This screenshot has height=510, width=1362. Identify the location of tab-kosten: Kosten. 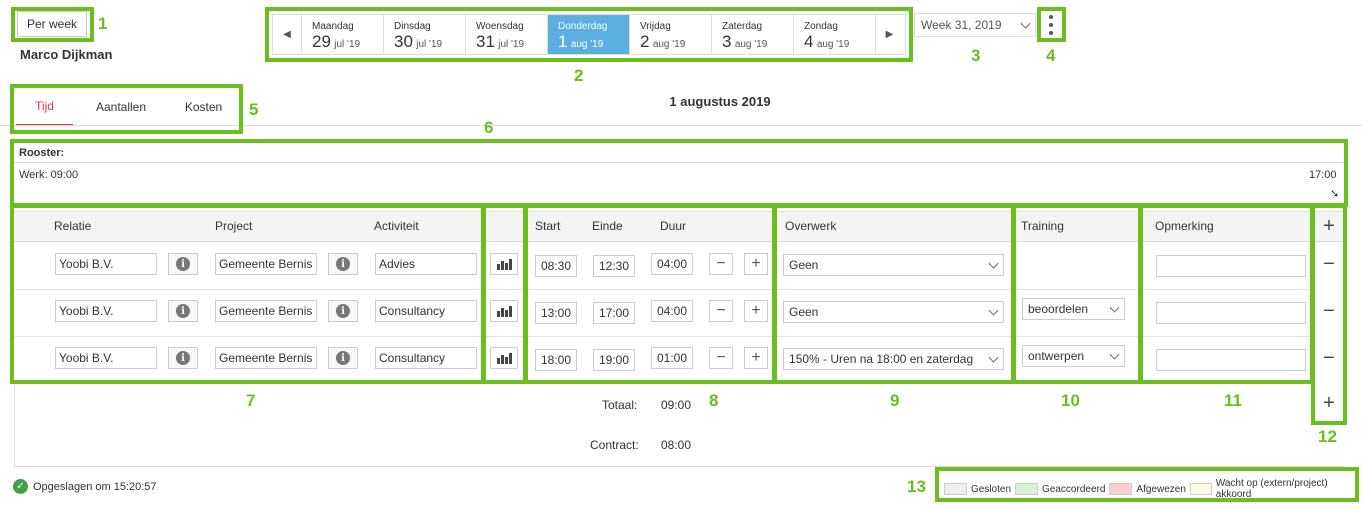
(203, 107).